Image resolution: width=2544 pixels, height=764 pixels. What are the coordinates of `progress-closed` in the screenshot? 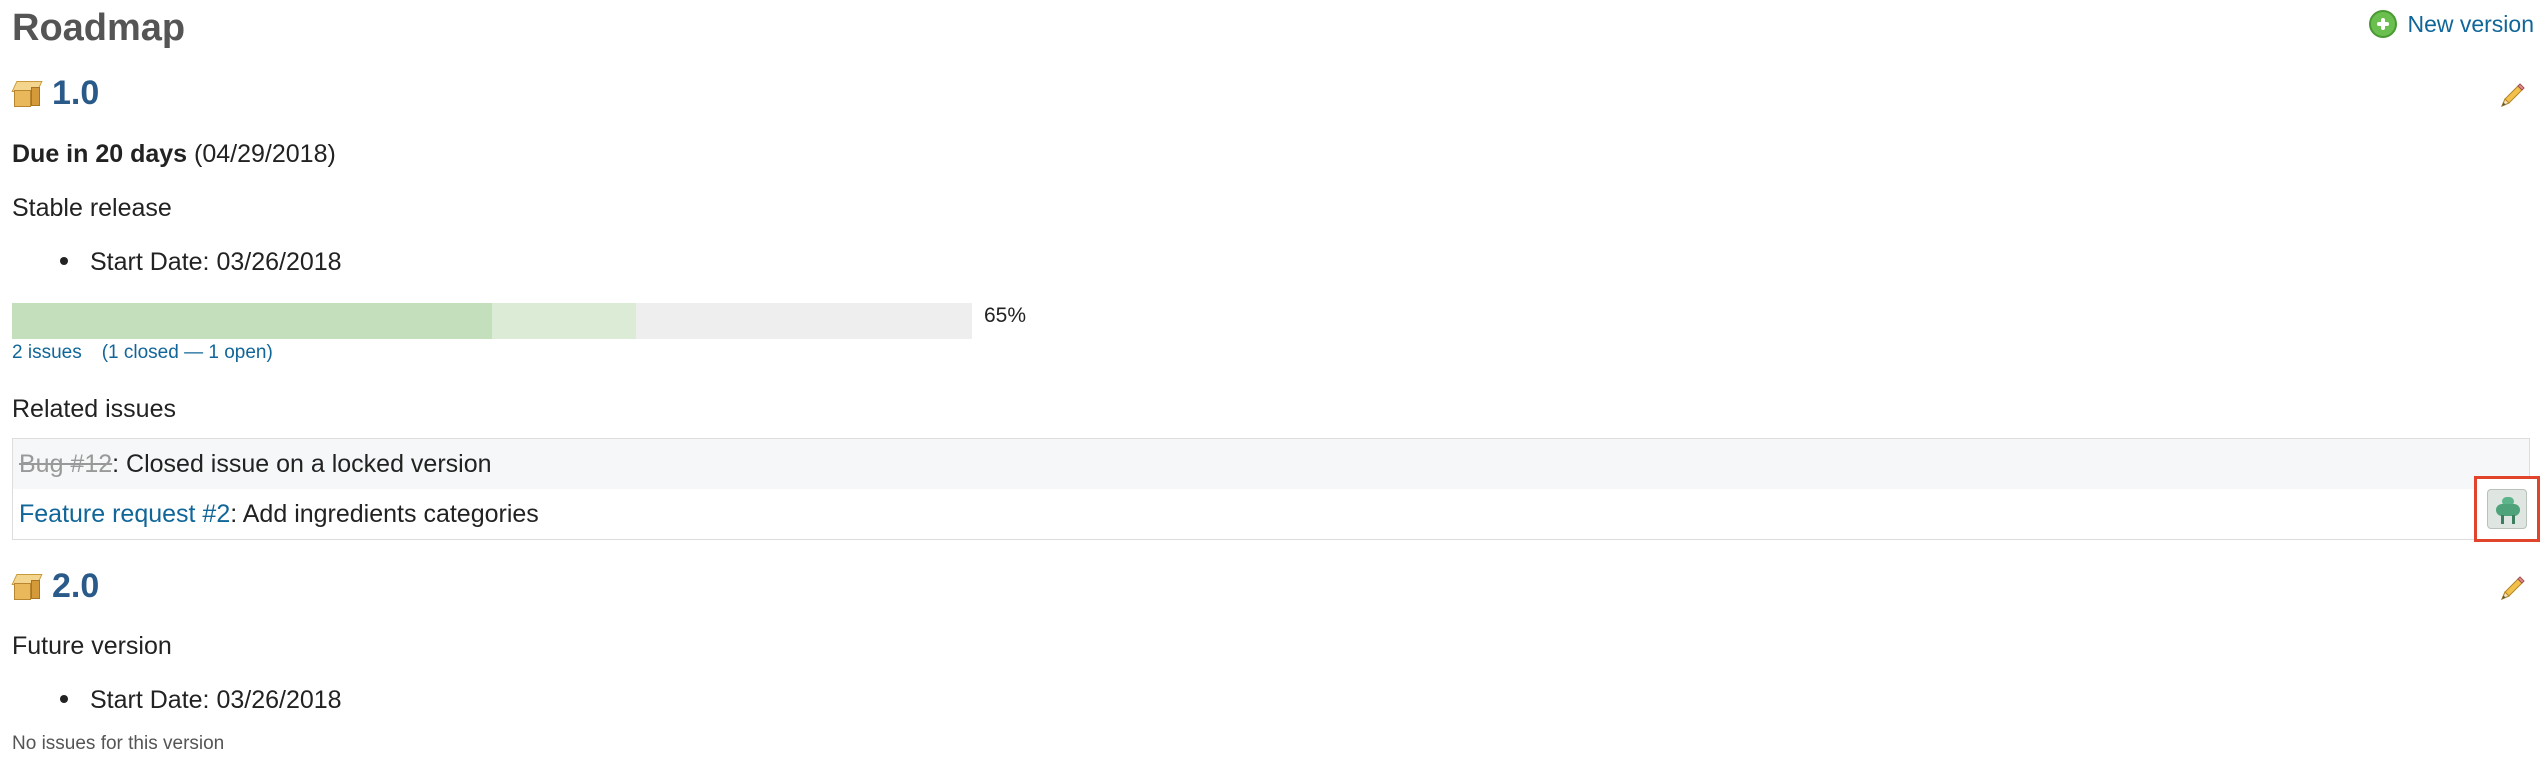 It's located at (252, 321).